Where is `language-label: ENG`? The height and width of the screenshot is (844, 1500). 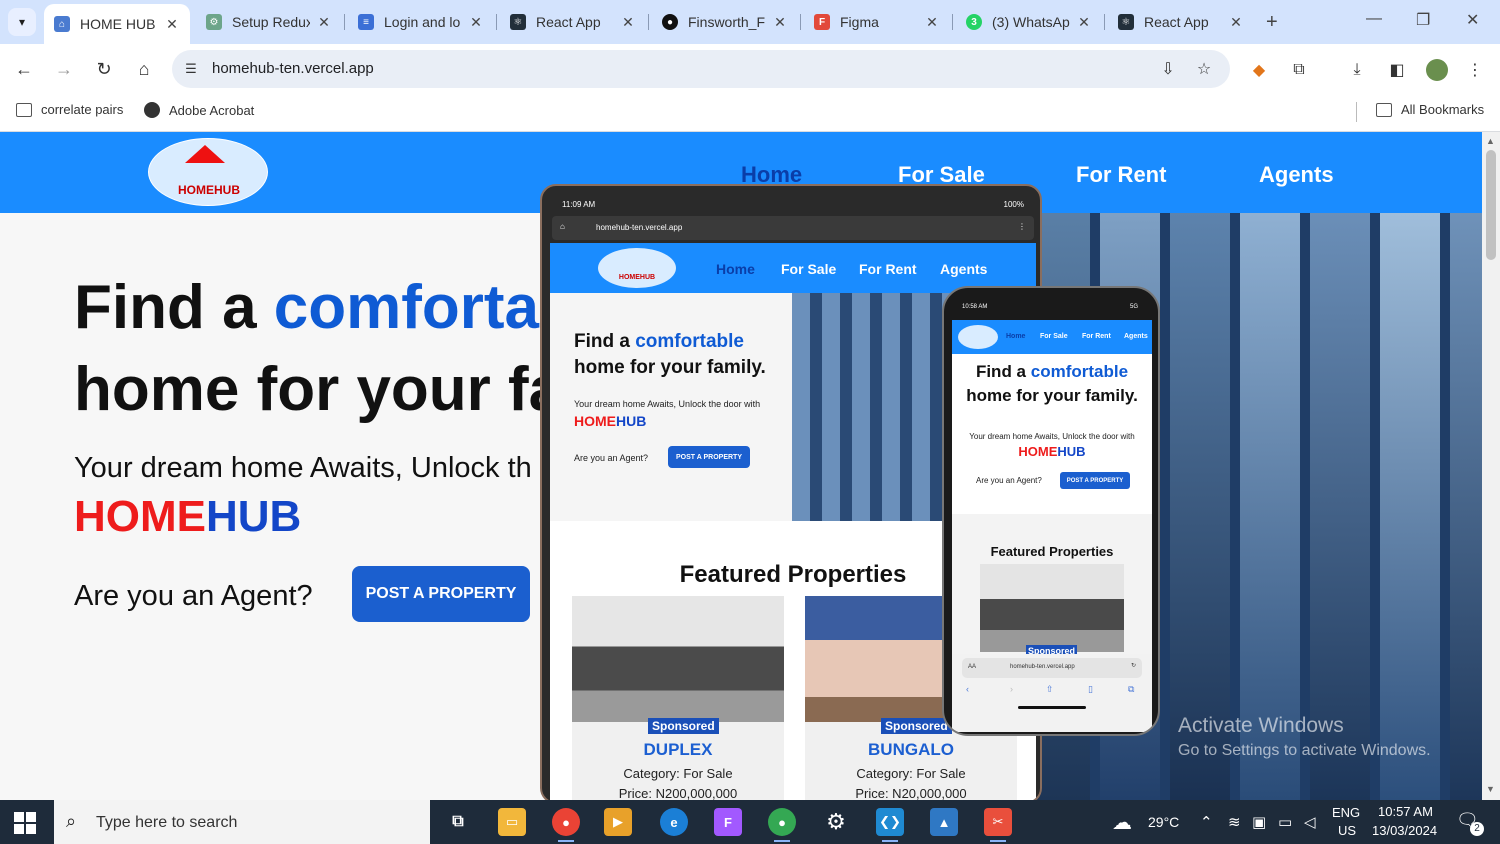 language-label: ENG is located at coordinates (1346, 812).